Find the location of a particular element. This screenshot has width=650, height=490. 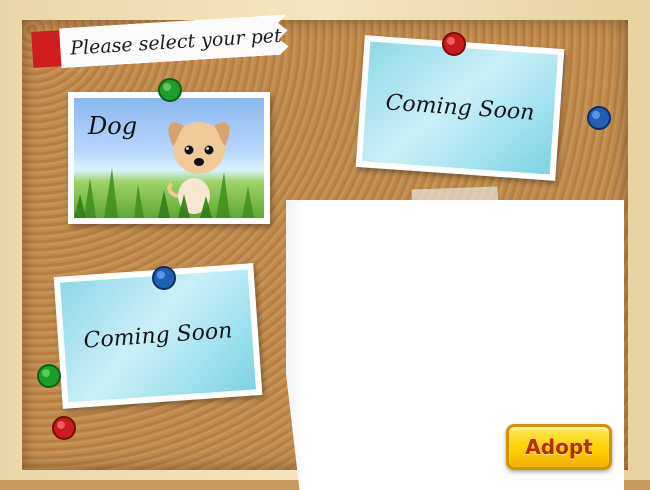

title-red-tab is located at coordinates (46, 49).